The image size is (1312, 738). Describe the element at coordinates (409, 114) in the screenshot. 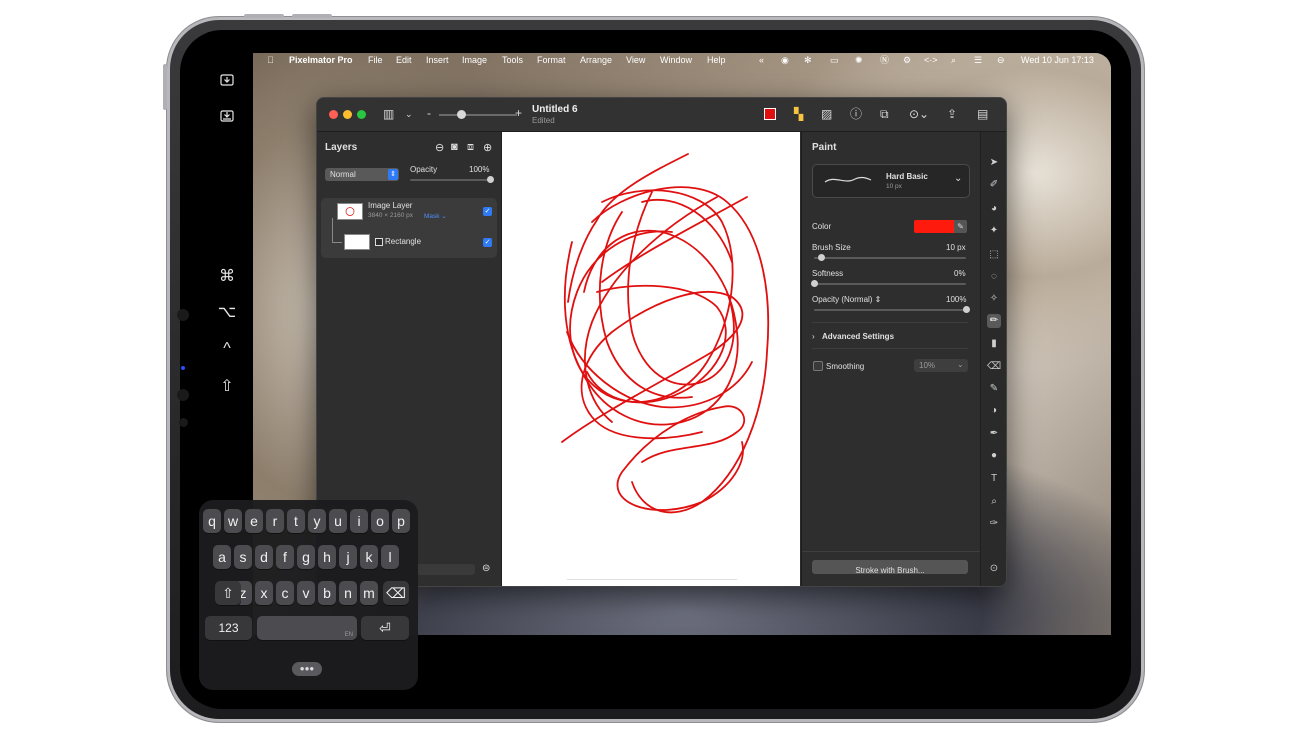

I see `chevron-down-icon: ⌄` at that location.